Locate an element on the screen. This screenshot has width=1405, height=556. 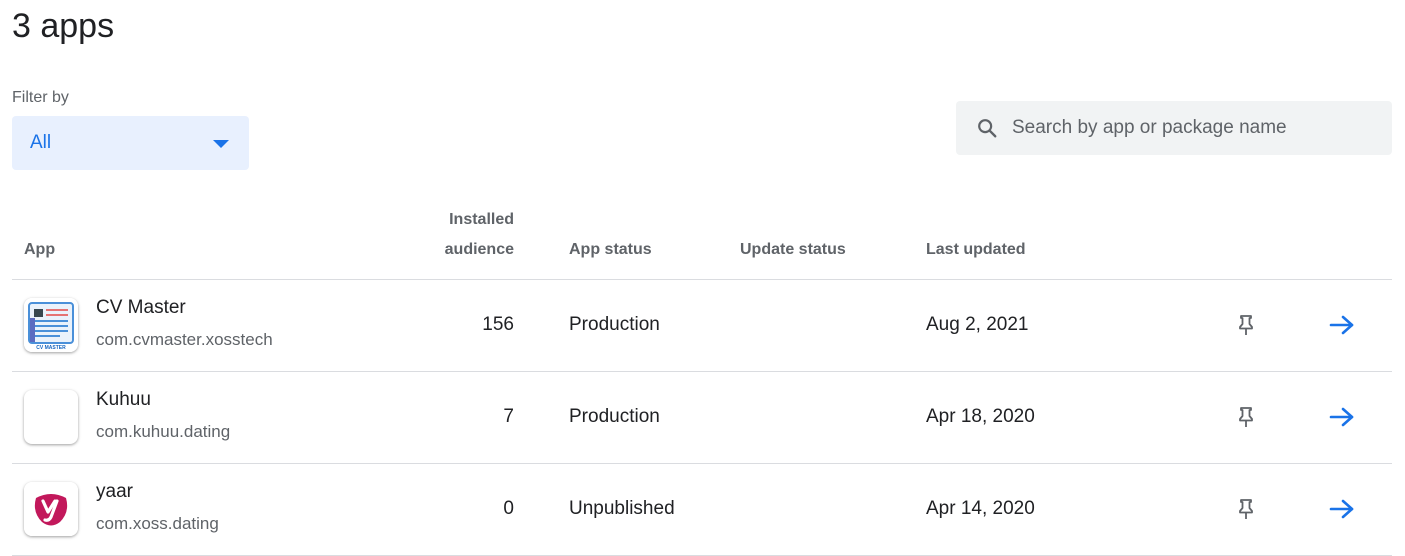
installed-audience: 156 is located at coordinates (498, 324).